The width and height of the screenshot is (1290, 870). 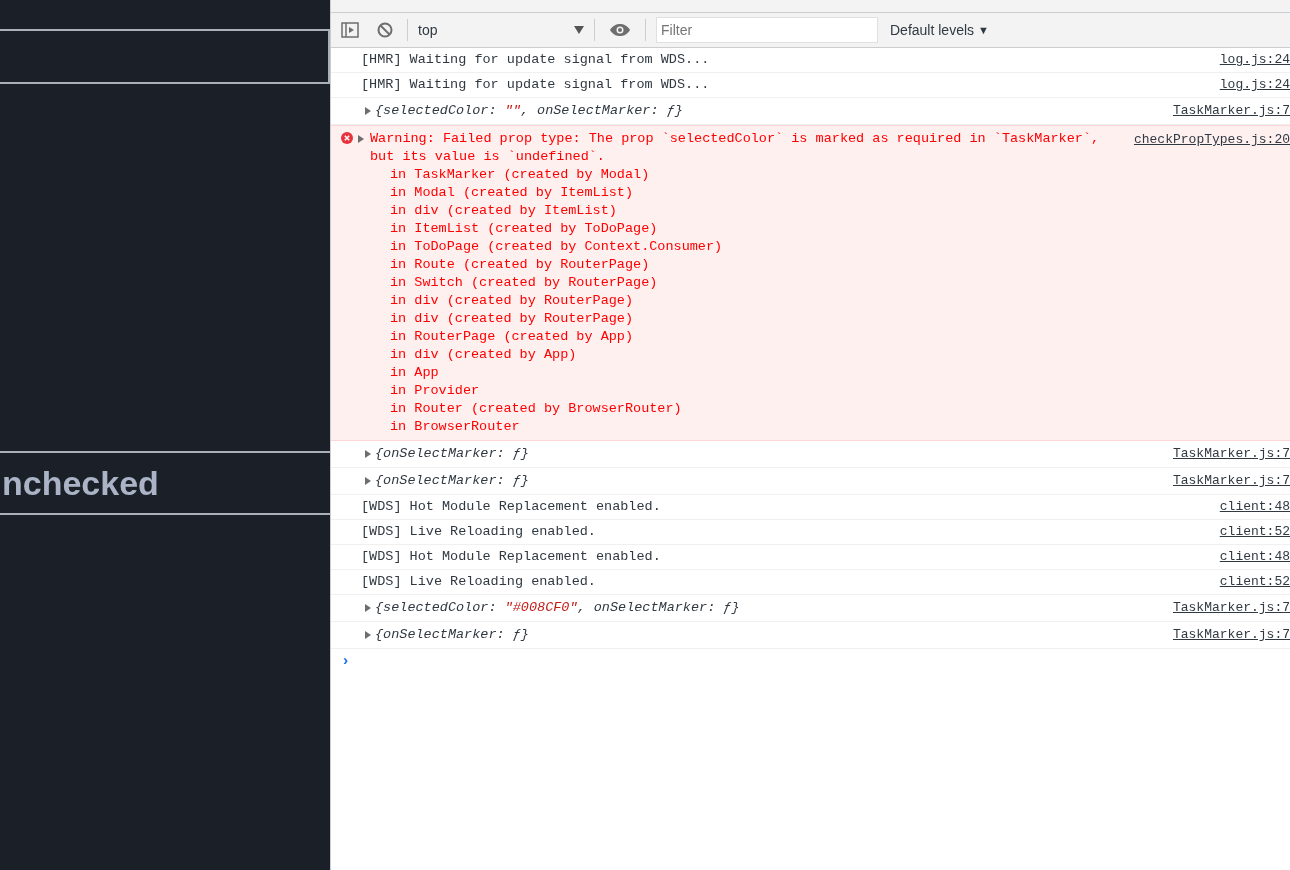 I want to click on clear-icon, so click(x=385, y=30).